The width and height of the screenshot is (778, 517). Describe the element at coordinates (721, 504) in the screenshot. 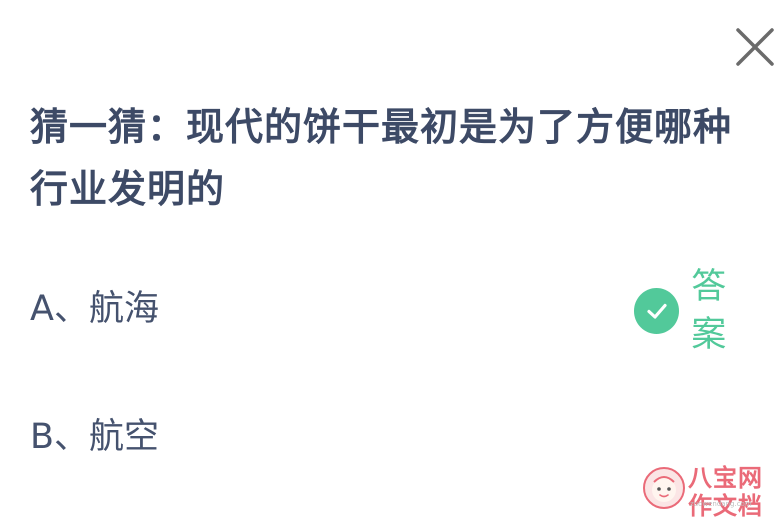

I see `watermark-site: zuowendang.com` at that location.